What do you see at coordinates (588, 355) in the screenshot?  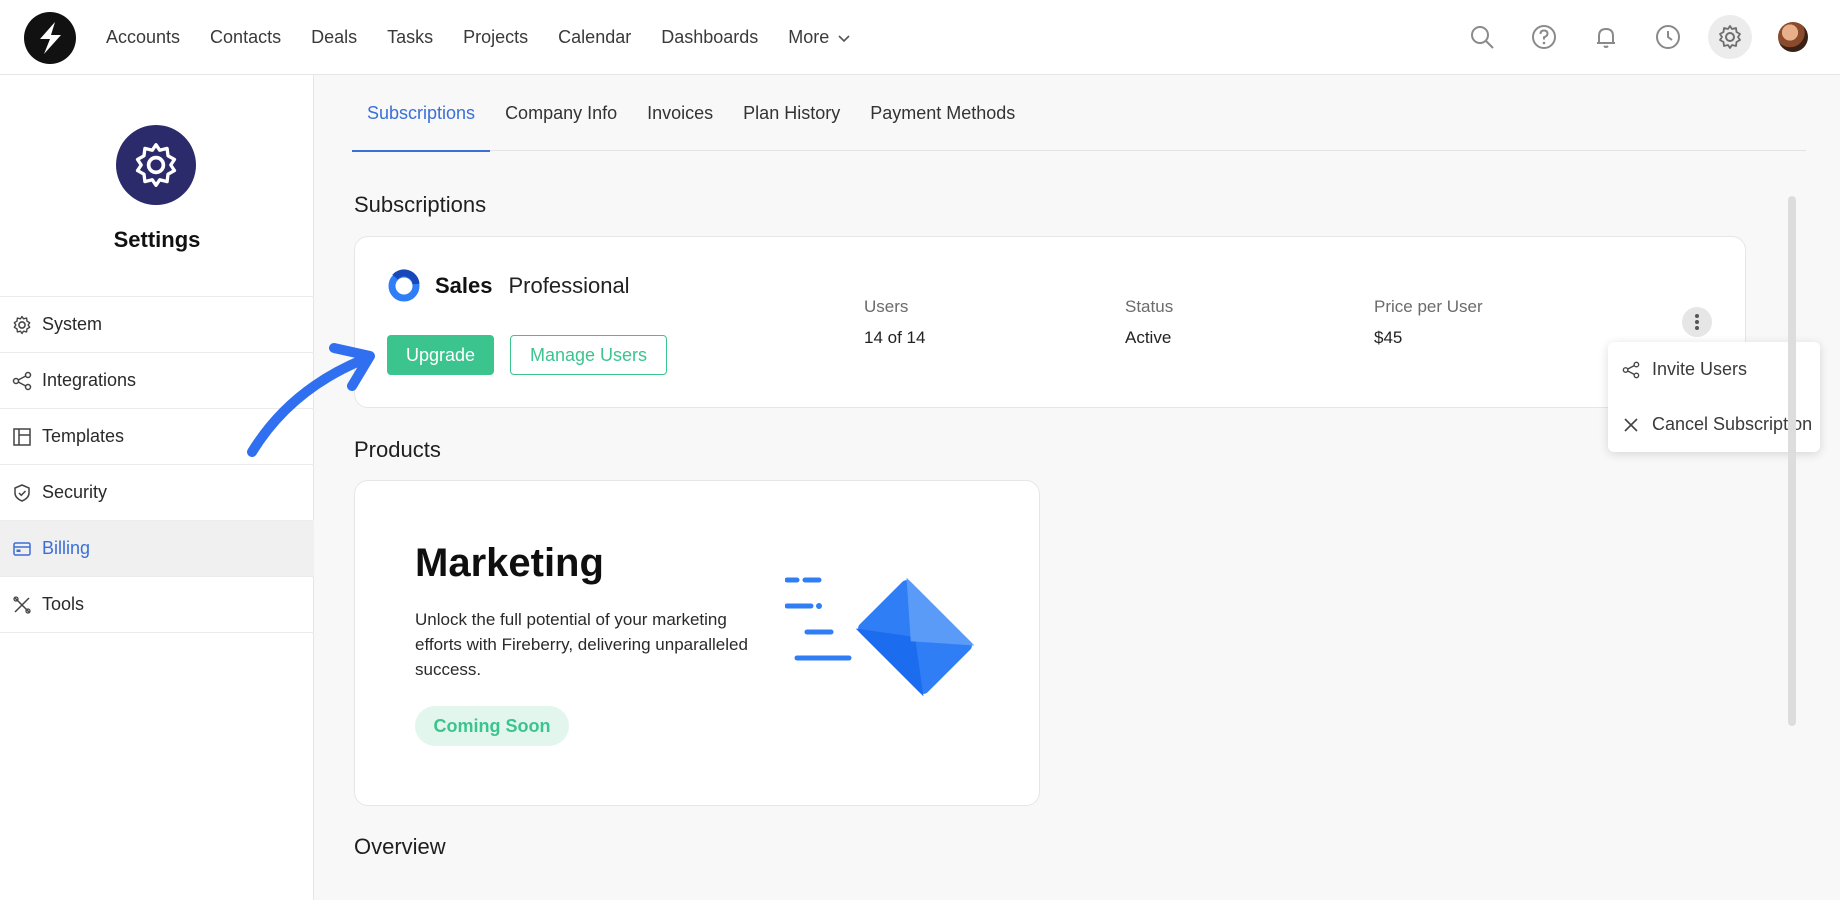 I see `manage-users-button: Manage Users` at bounding box center [588, 355].